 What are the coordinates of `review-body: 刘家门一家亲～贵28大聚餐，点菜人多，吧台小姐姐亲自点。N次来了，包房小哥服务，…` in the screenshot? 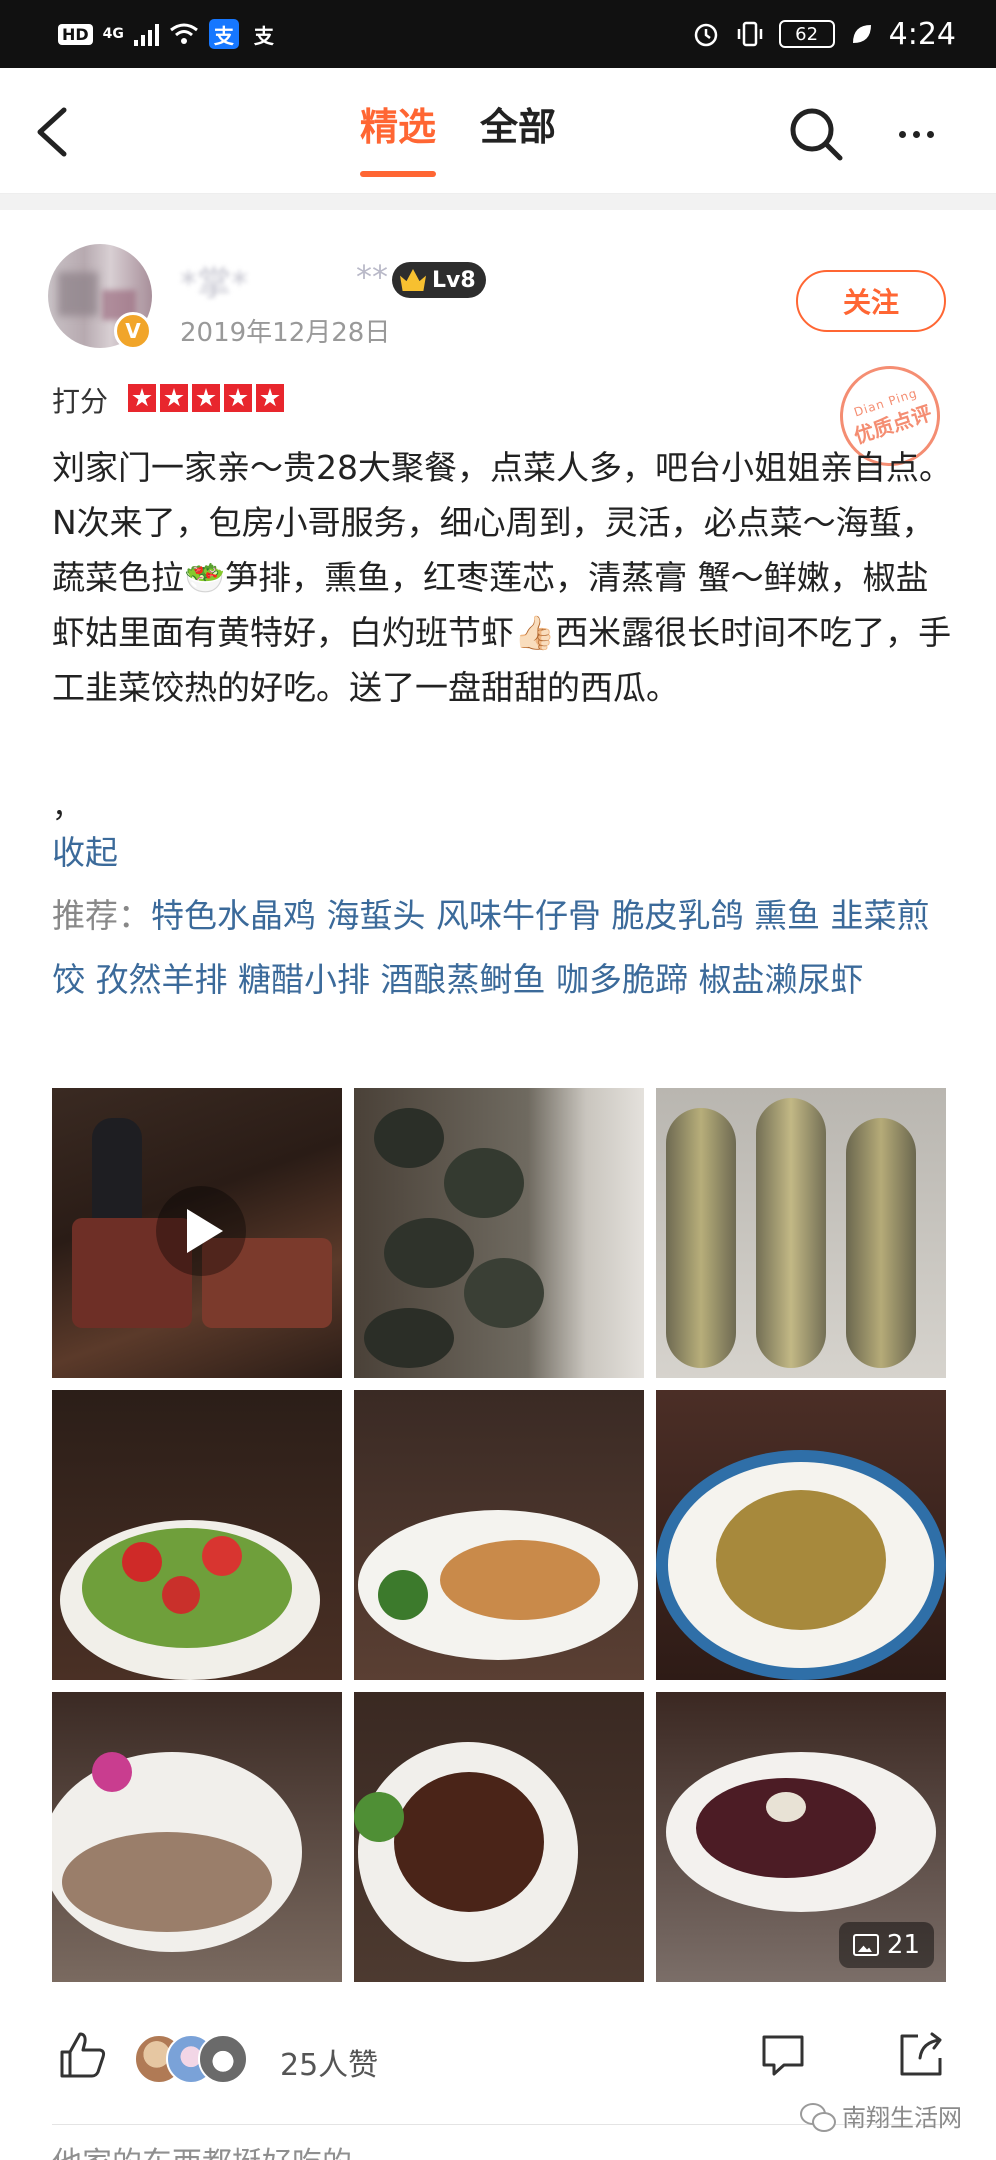 It's located at (502, 577).